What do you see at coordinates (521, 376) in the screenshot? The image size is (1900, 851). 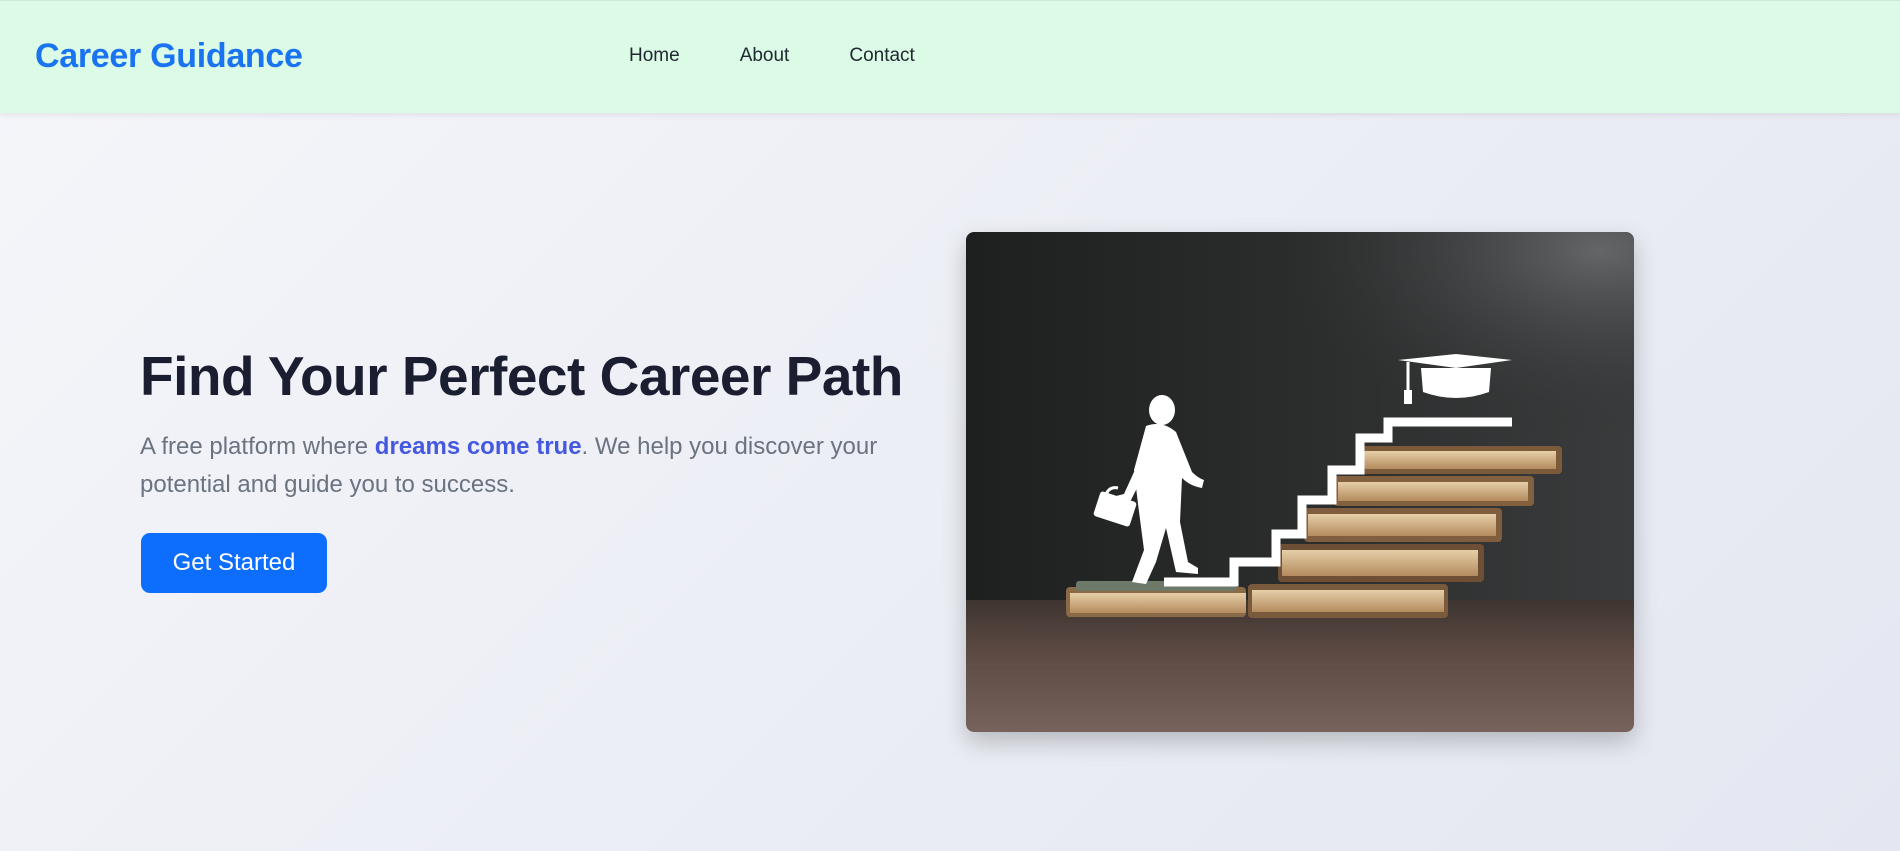 I see `hero-title: Find Your Perfect Career Path` at bounding box center [521, 376].